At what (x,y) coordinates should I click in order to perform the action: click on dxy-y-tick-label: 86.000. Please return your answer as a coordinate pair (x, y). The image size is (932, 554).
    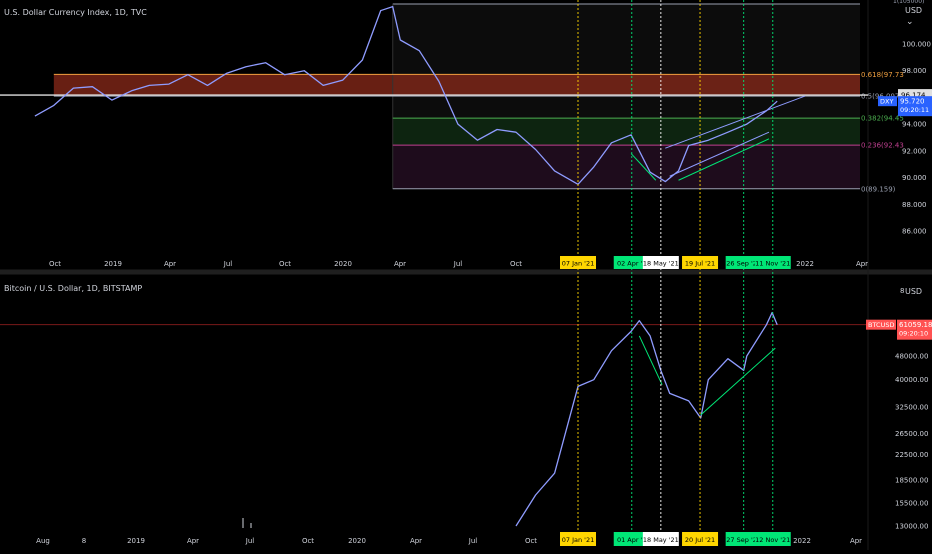
    Looking at the image, I should click on (914, 232).